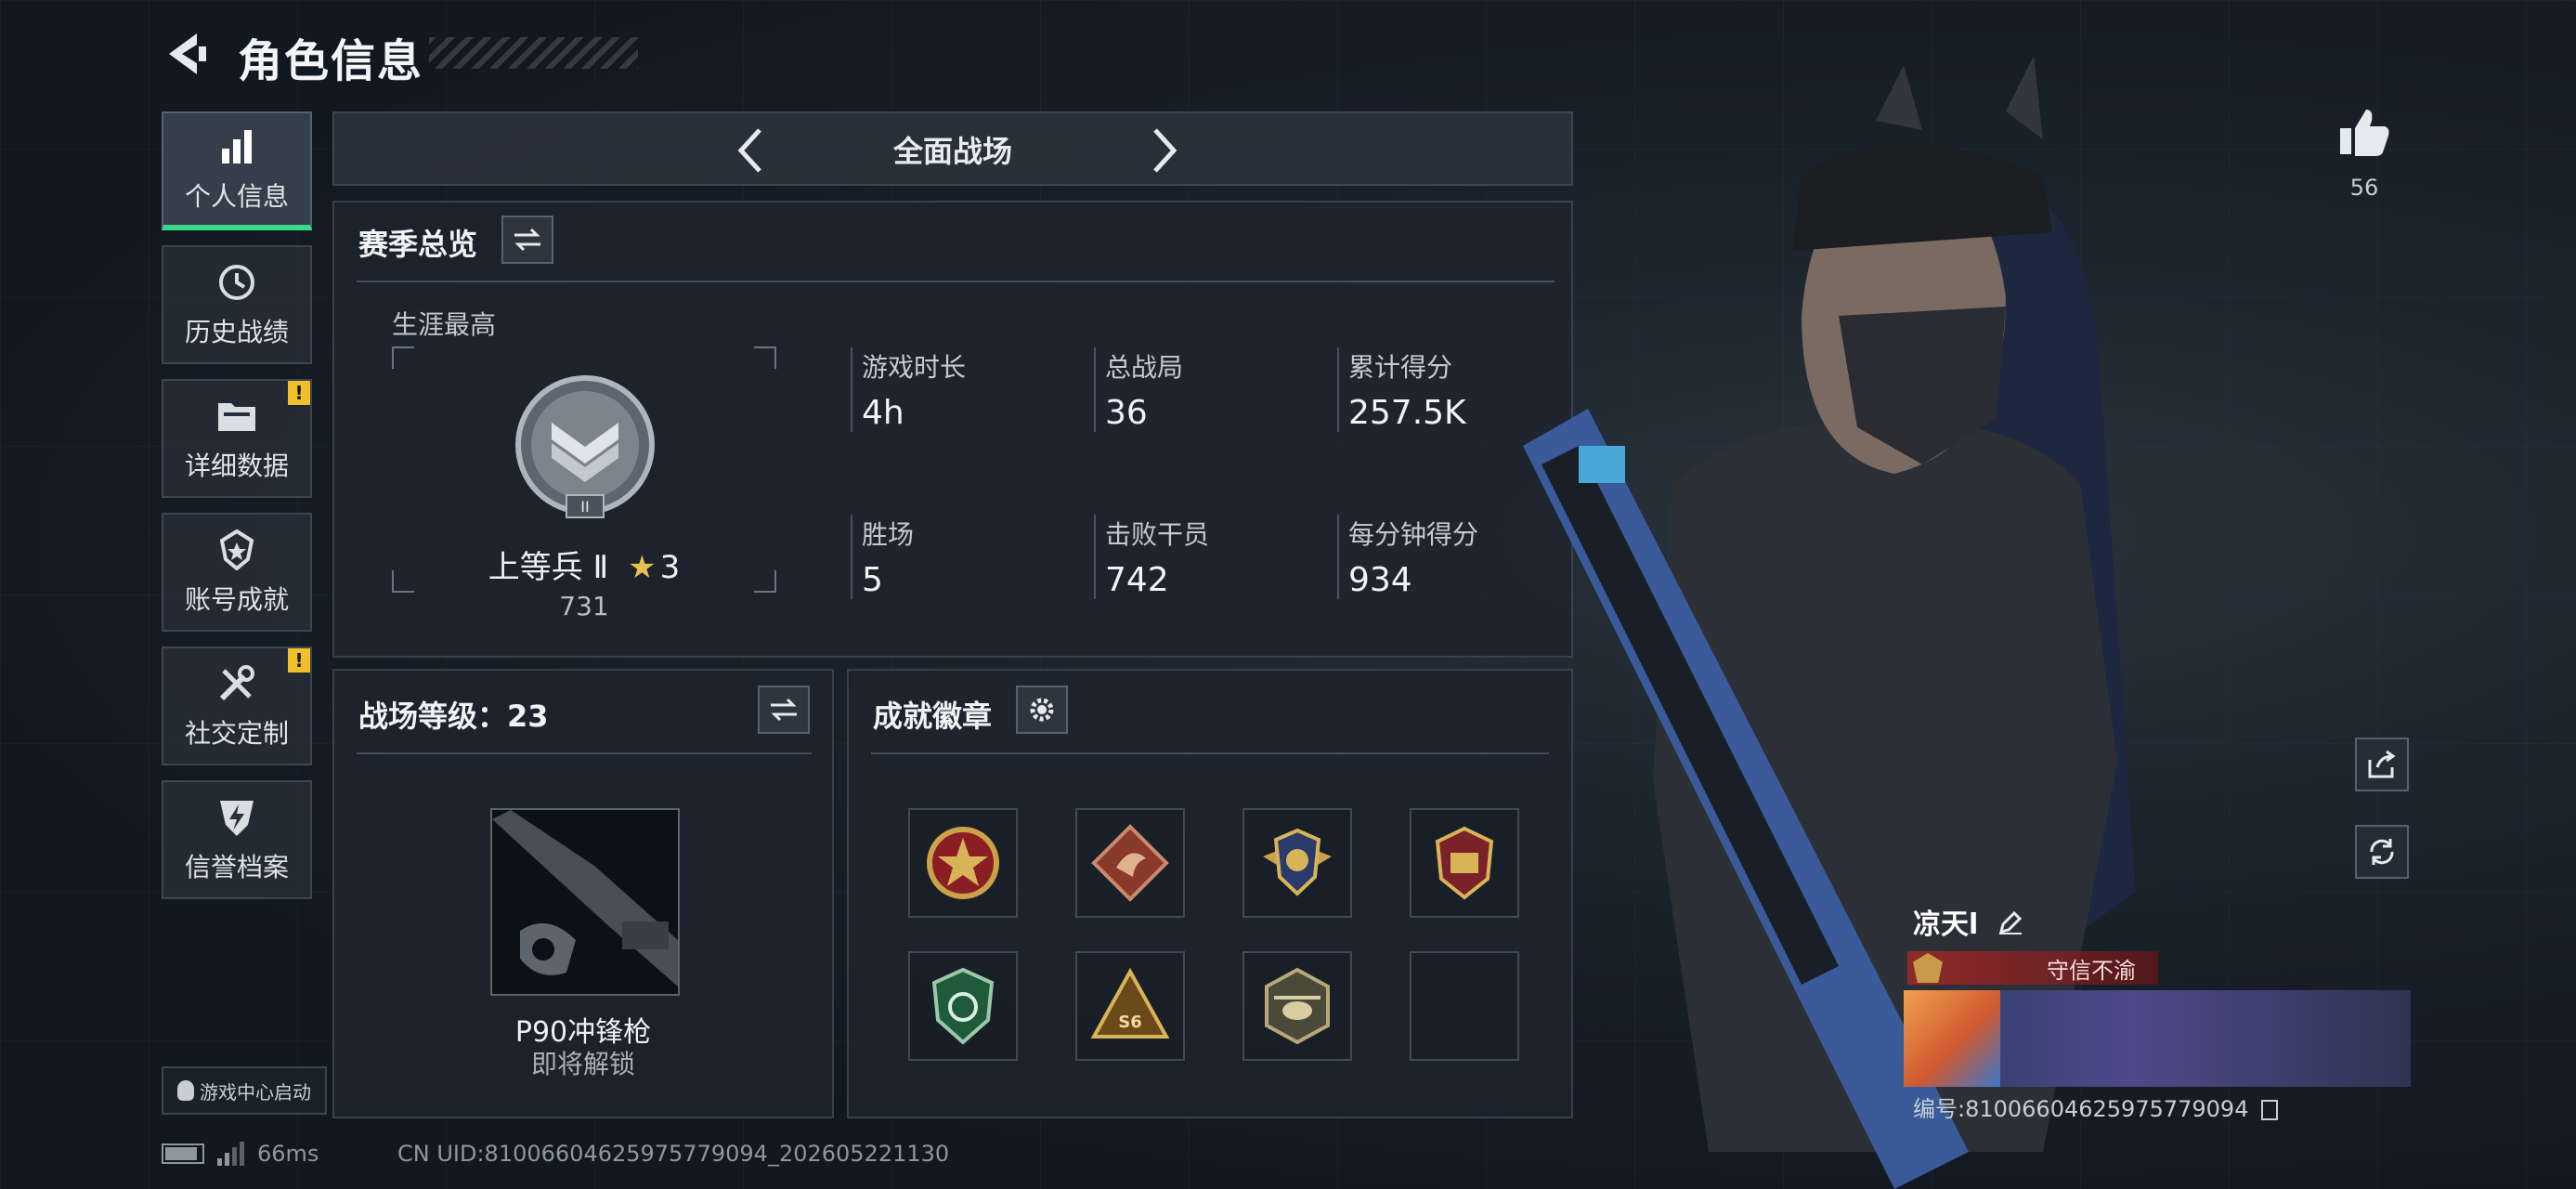 This screenshot has height=1189, width=2576. Describe the element at coordinates (237, 196) in the screenshot. I see `nav-label: 个人信息` at that location.